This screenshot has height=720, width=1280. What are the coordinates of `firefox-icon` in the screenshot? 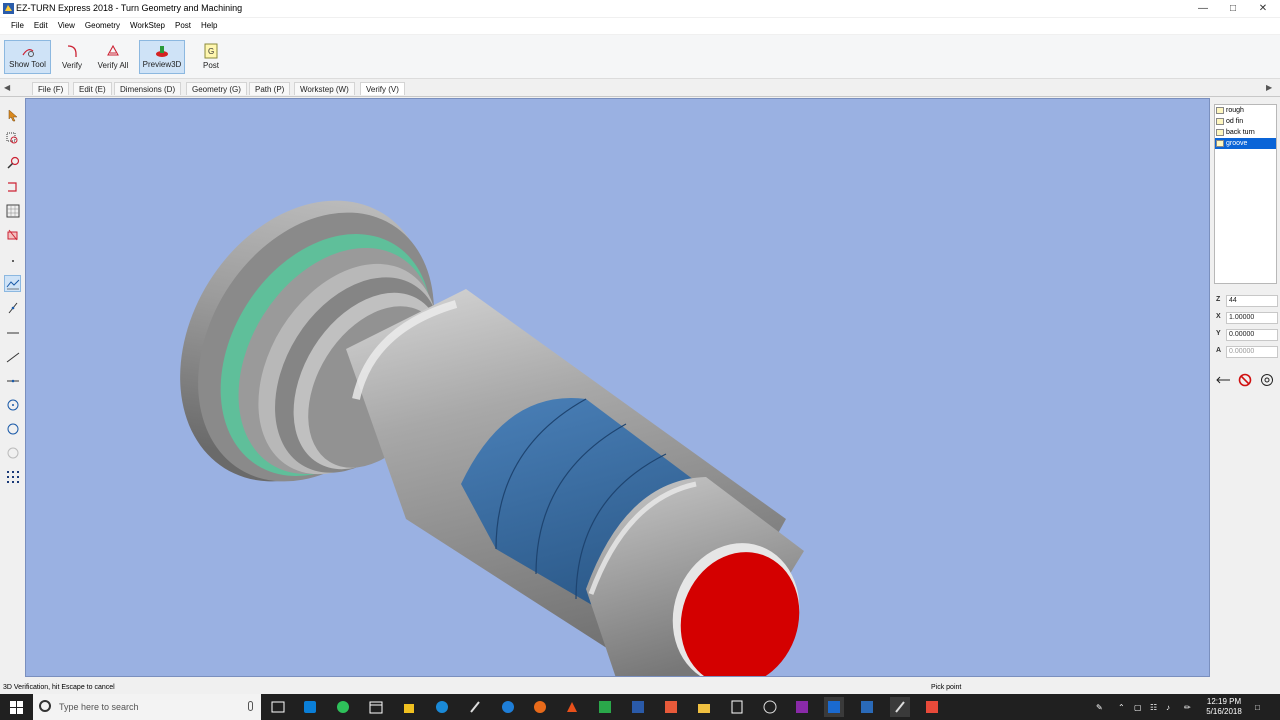 It's located at (540, 707).